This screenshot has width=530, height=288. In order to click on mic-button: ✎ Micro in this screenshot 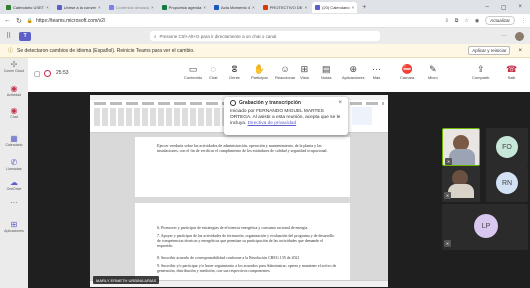, I will do `click(433, 72)`.